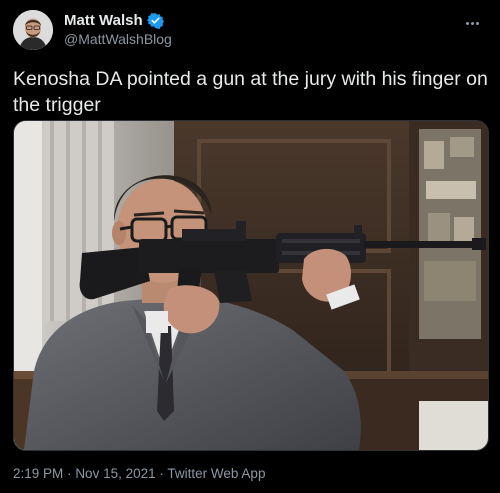  Describe the element at coordinates (118, 39) in the screenshot. I see `author-handle: @MattWalshBlog` at that location.